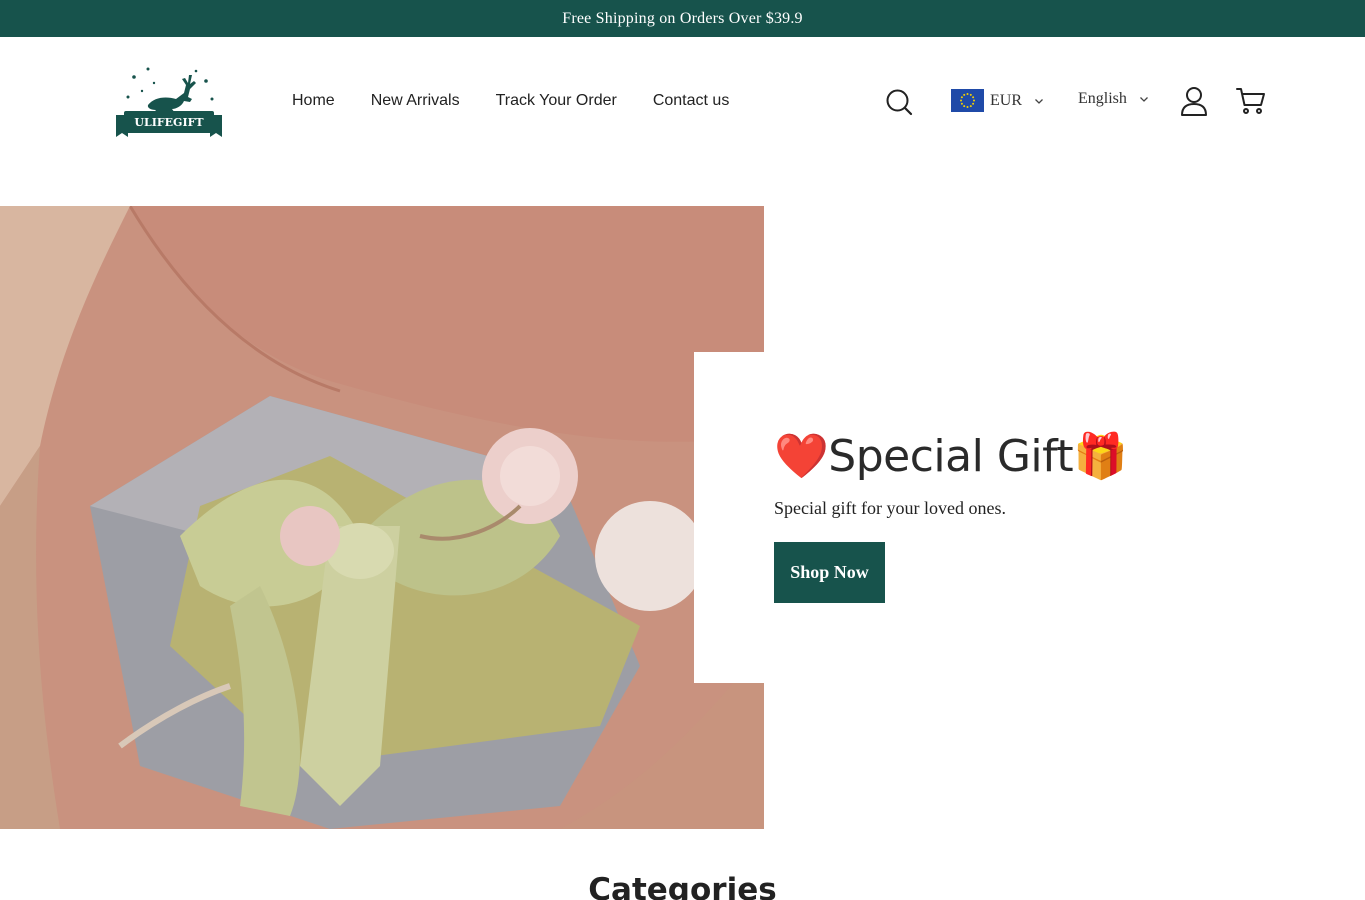  I want to click on currency-label: EUR, so click(1006, 100).